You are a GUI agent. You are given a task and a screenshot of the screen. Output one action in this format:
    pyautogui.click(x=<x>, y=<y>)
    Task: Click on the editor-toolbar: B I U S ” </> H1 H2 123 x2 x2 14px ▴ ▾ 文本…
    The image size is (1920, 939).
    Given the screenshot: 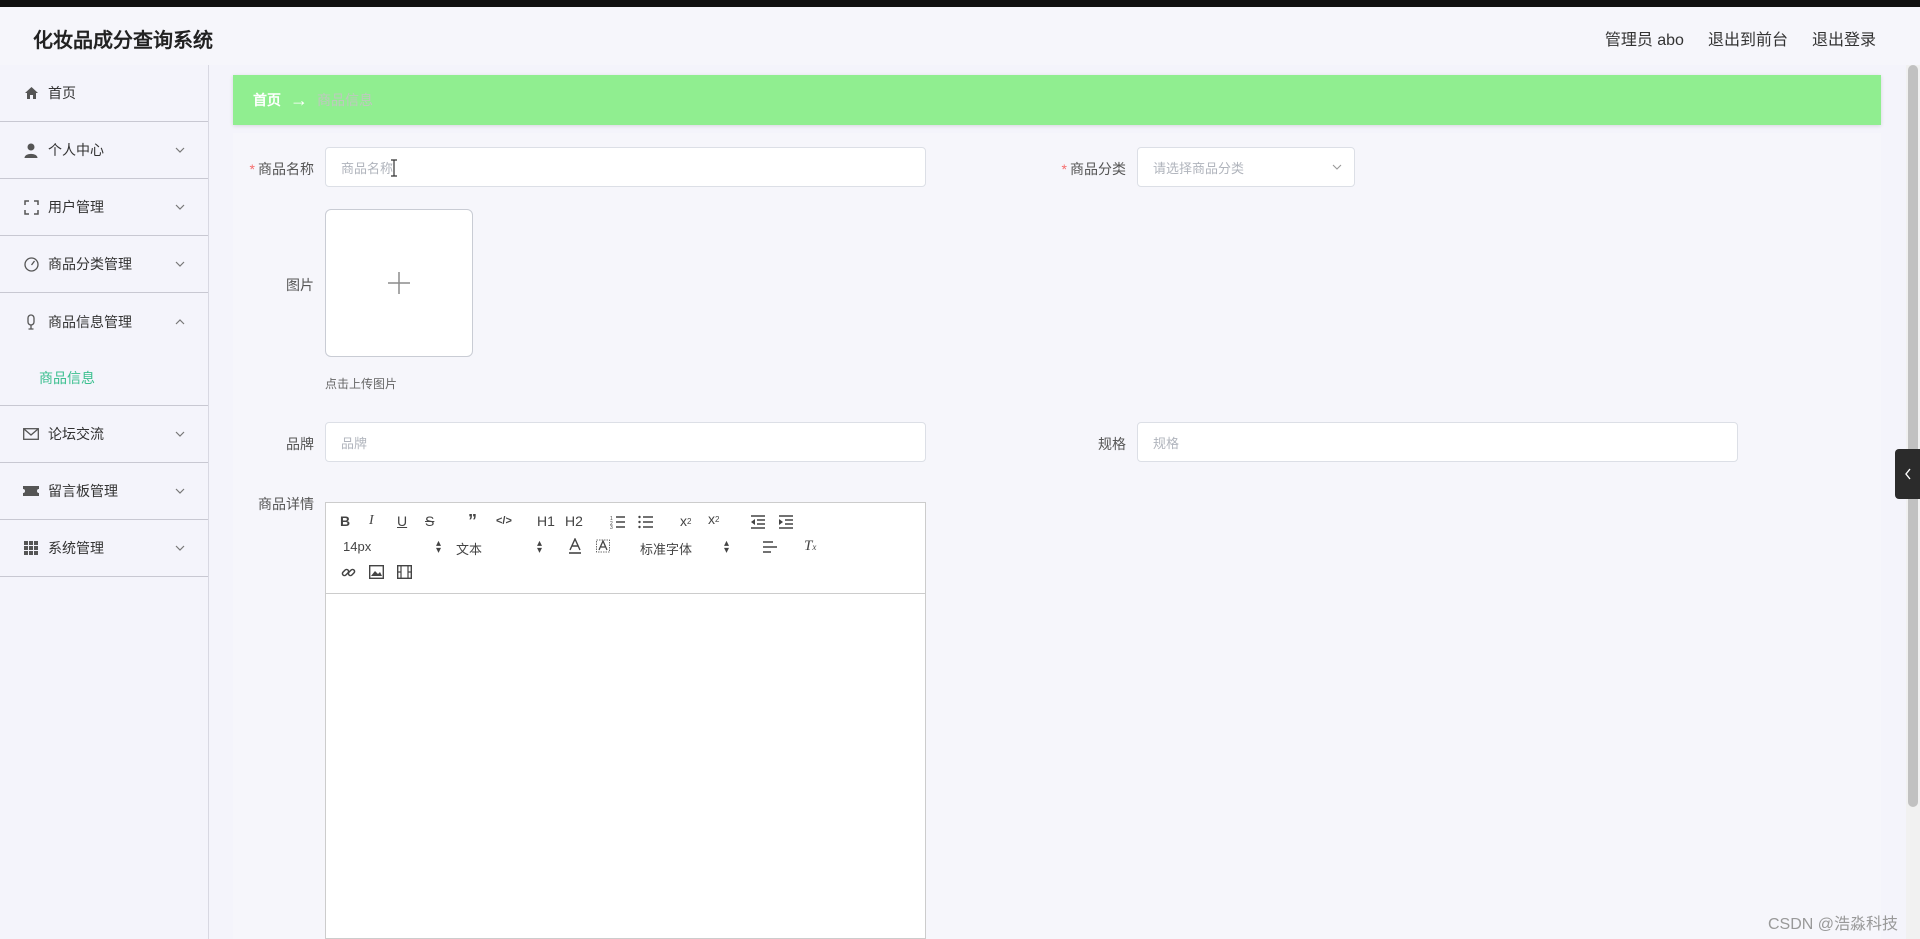 What is the action you would take?
    pyautogui.click(x=625, y=548)
    